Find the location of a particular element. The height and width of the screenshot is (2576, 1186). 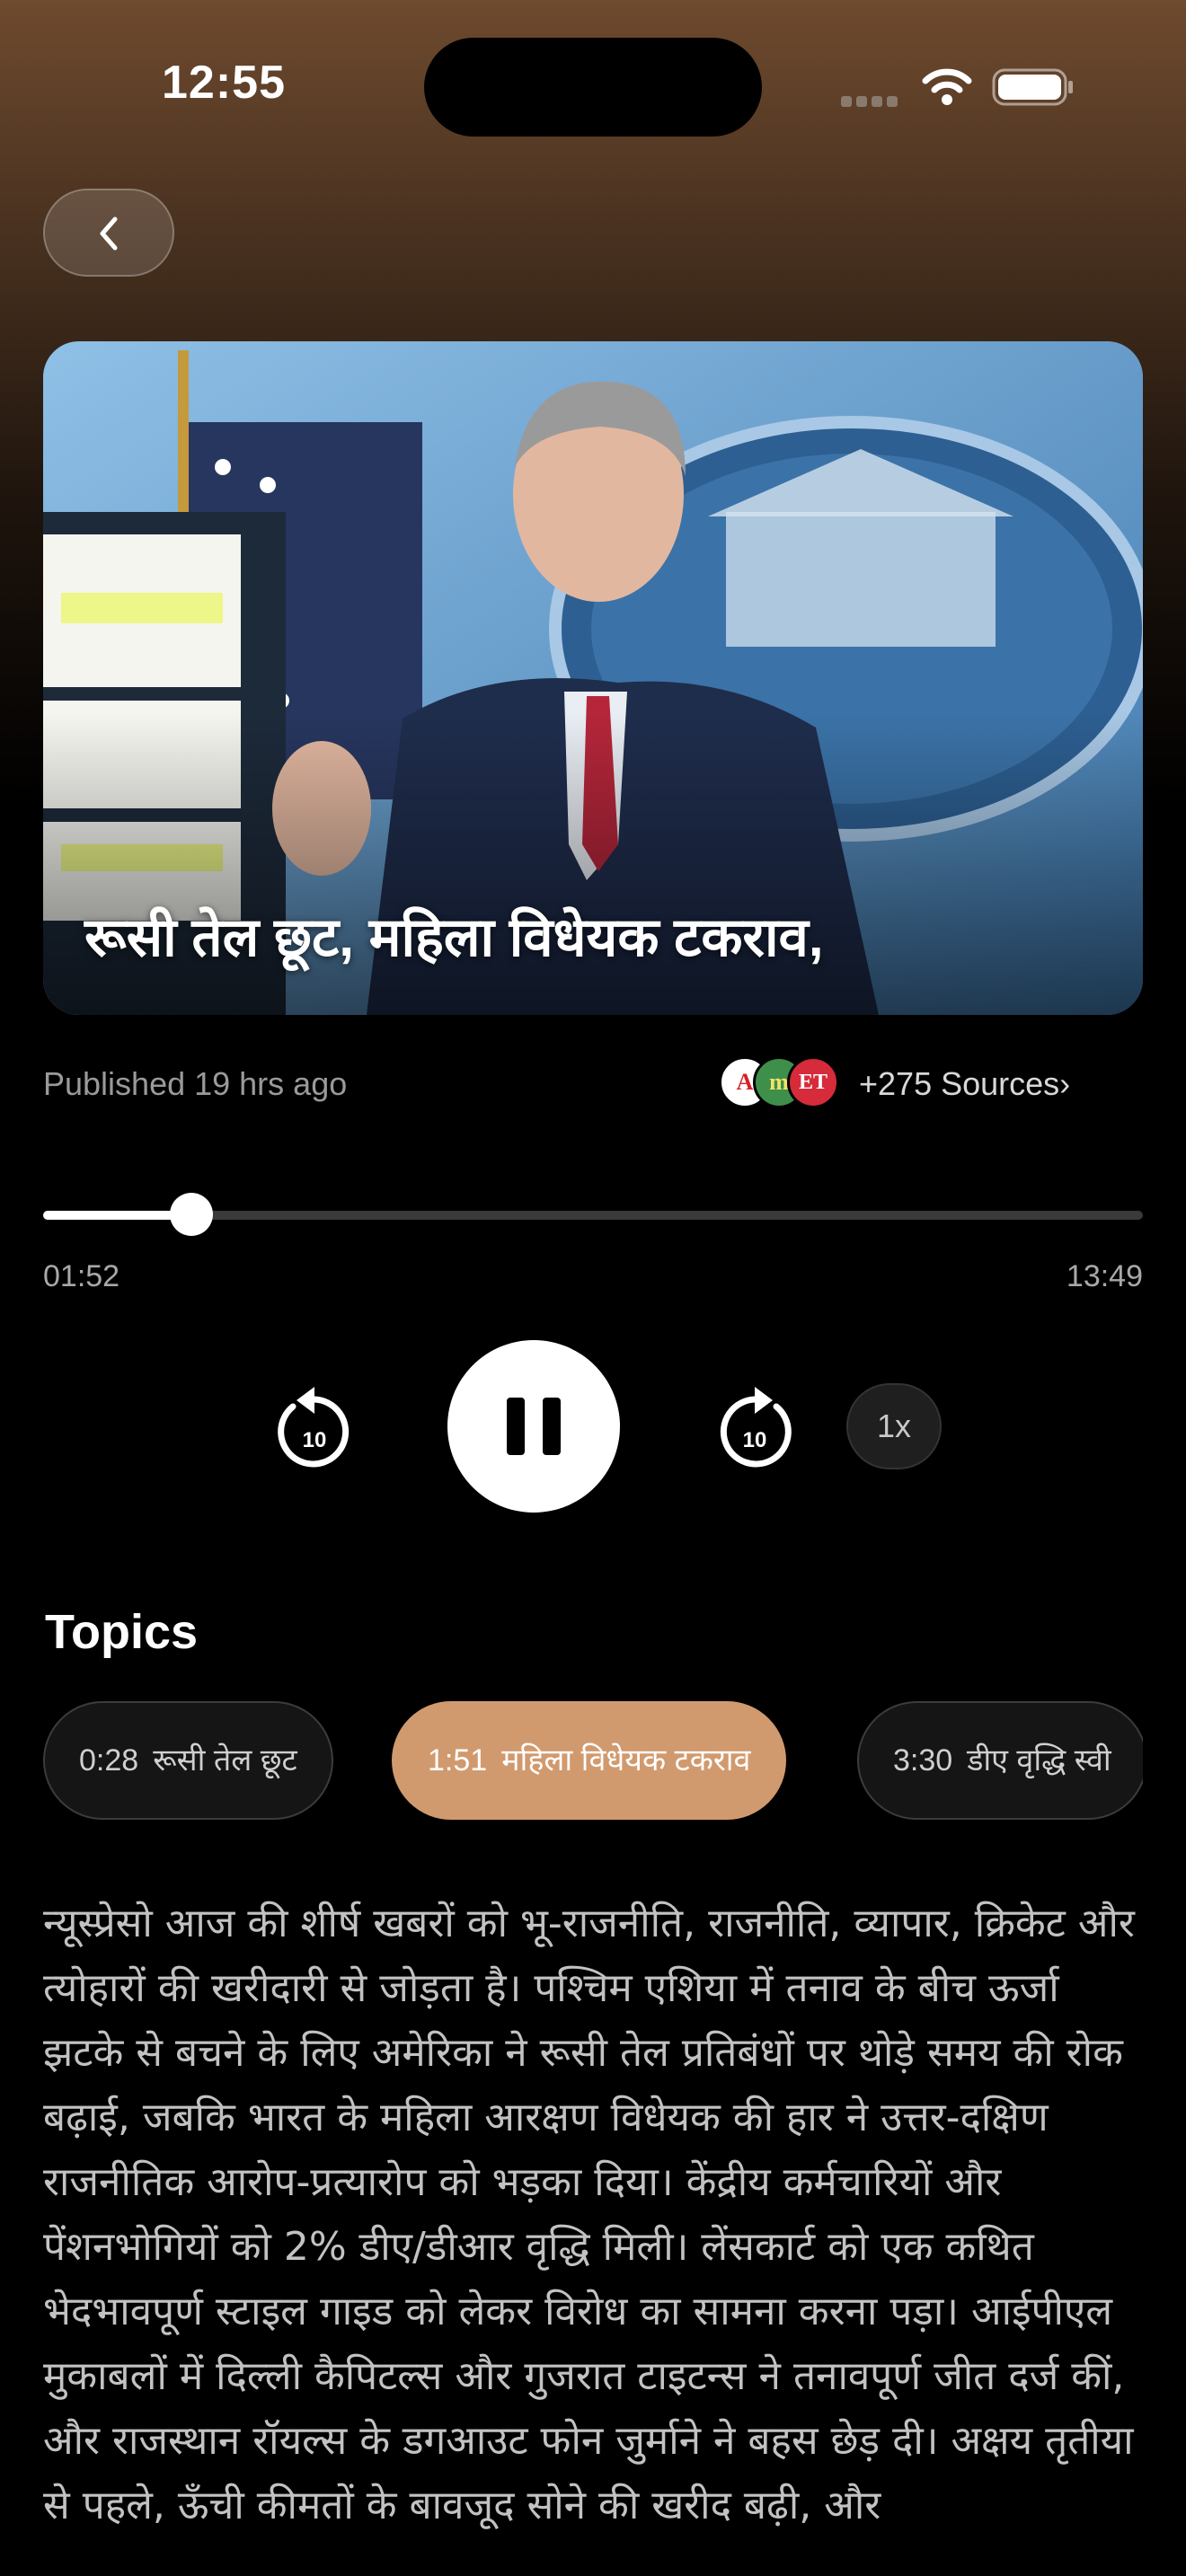

published-time: Published 19 hrs ago is located at coordinates (195, 1083).